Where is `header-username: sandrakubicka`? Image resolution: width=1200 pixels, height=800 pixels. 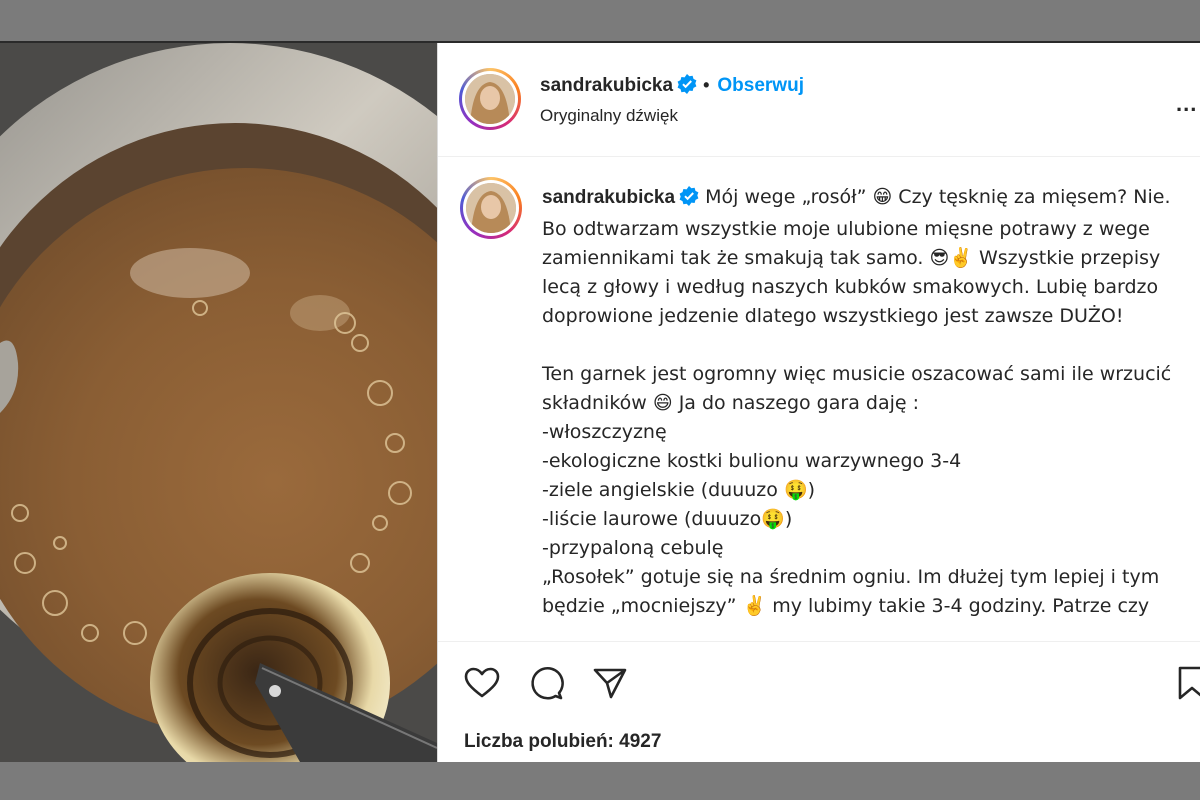
header-username: sandrakubicka is located at coordinates (606, 85).